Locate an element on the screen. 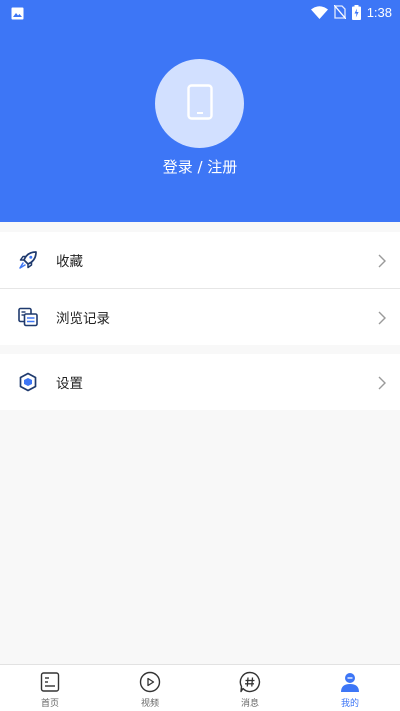 This screenshot has width=400, height=711. menu-item-history: 浏览记录 is located at coordinates (200, 316).